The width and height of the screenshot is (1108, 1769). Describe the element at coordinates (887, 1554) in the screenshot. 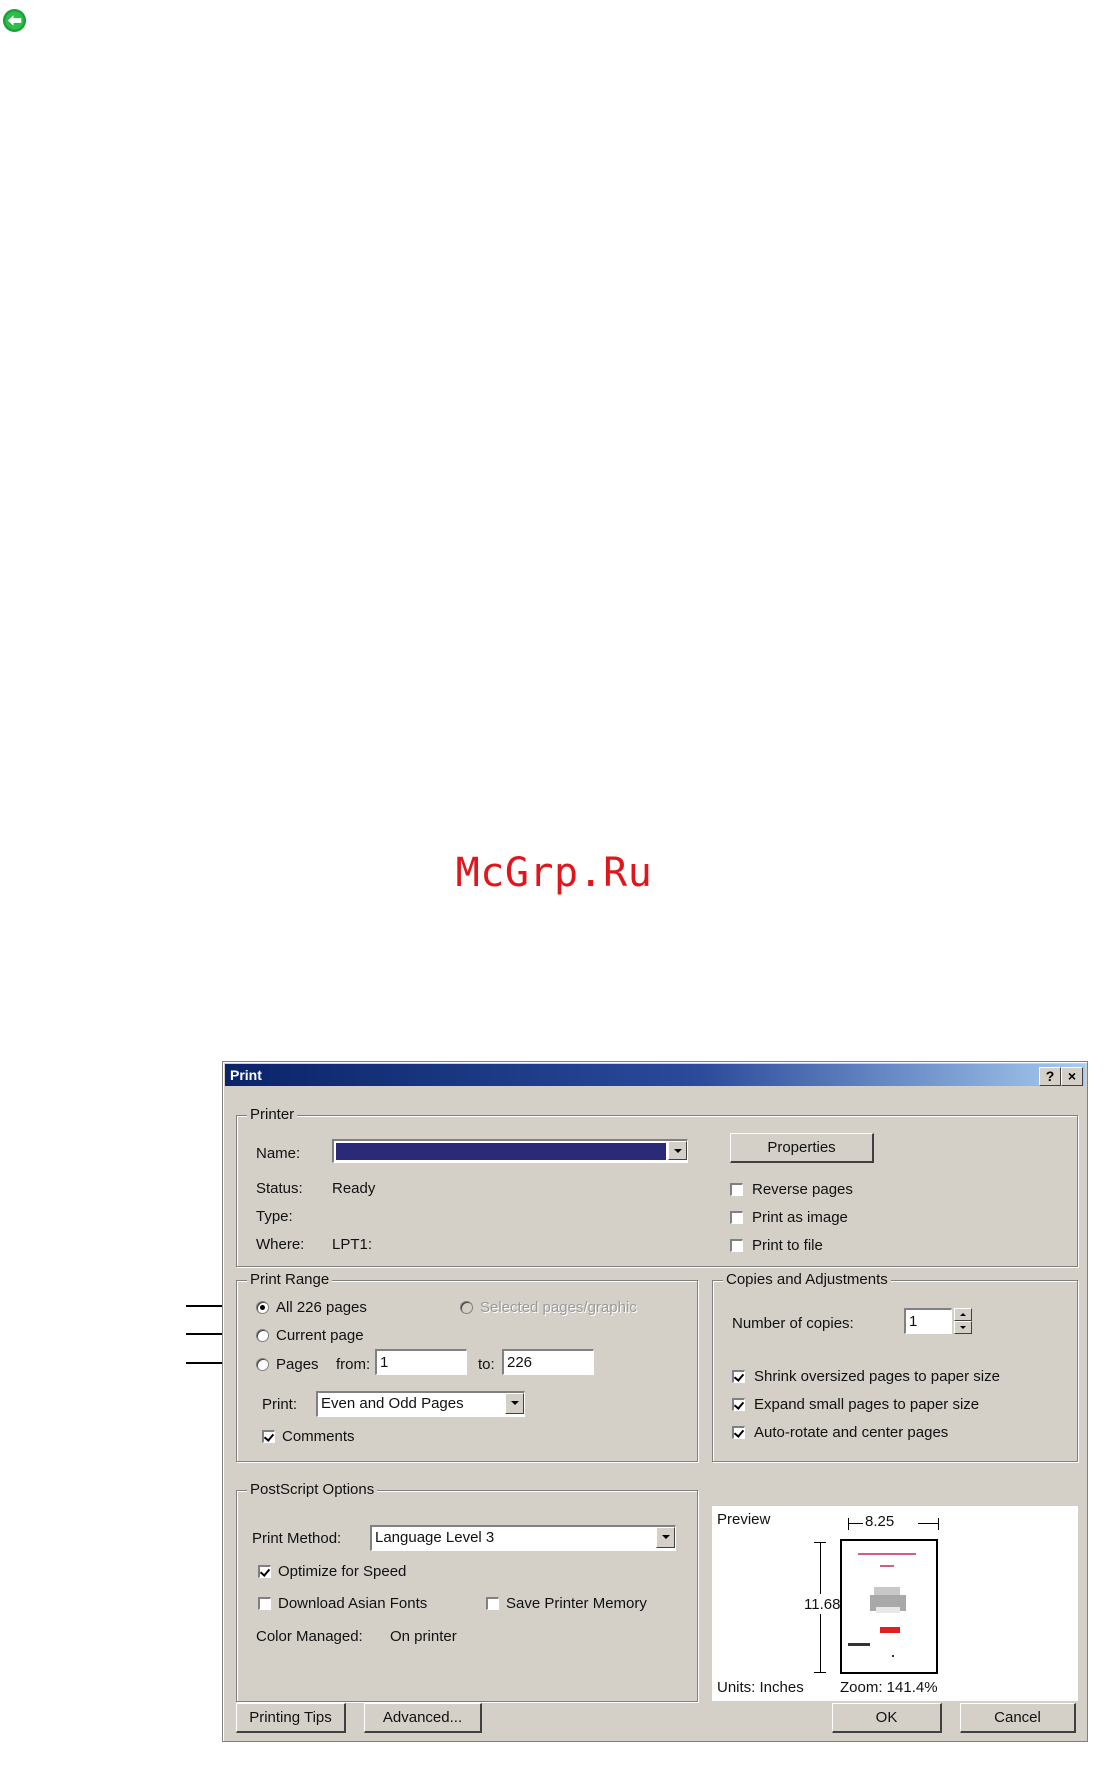

I see `thumb-header-line` at that location.